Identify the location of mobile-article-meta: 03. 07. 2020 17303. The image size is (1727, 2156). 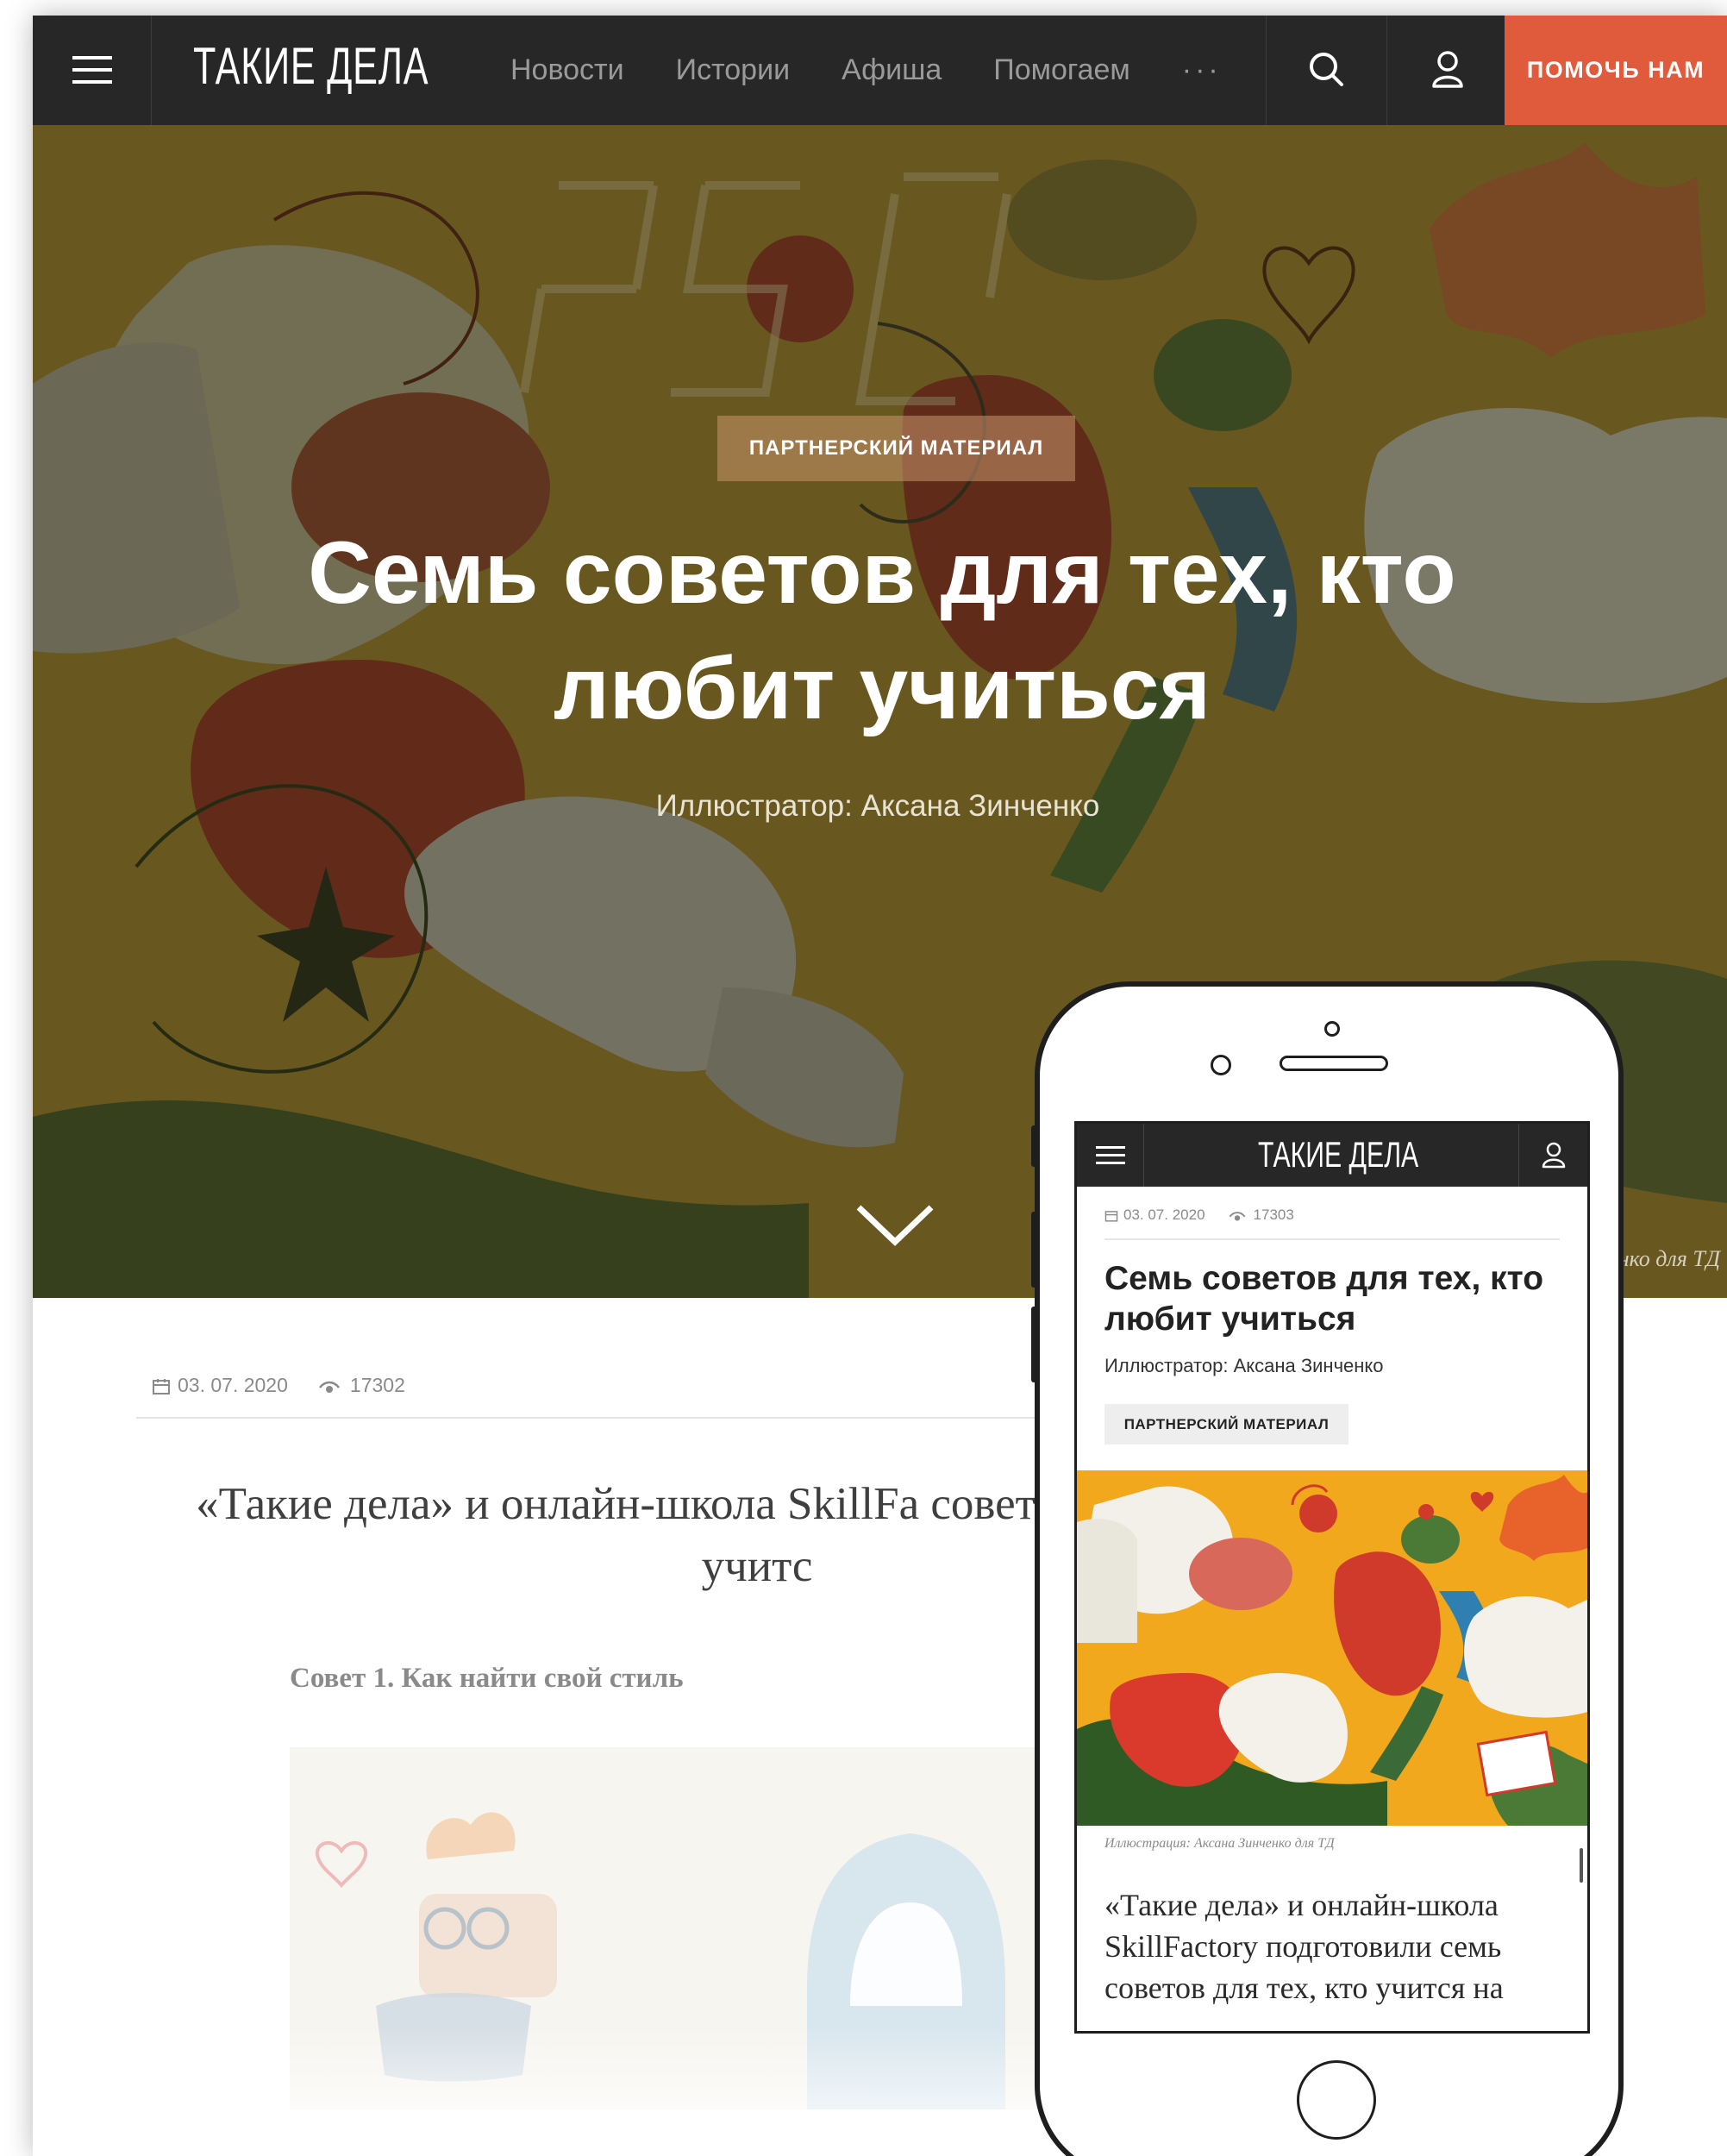
(1199, 1215).